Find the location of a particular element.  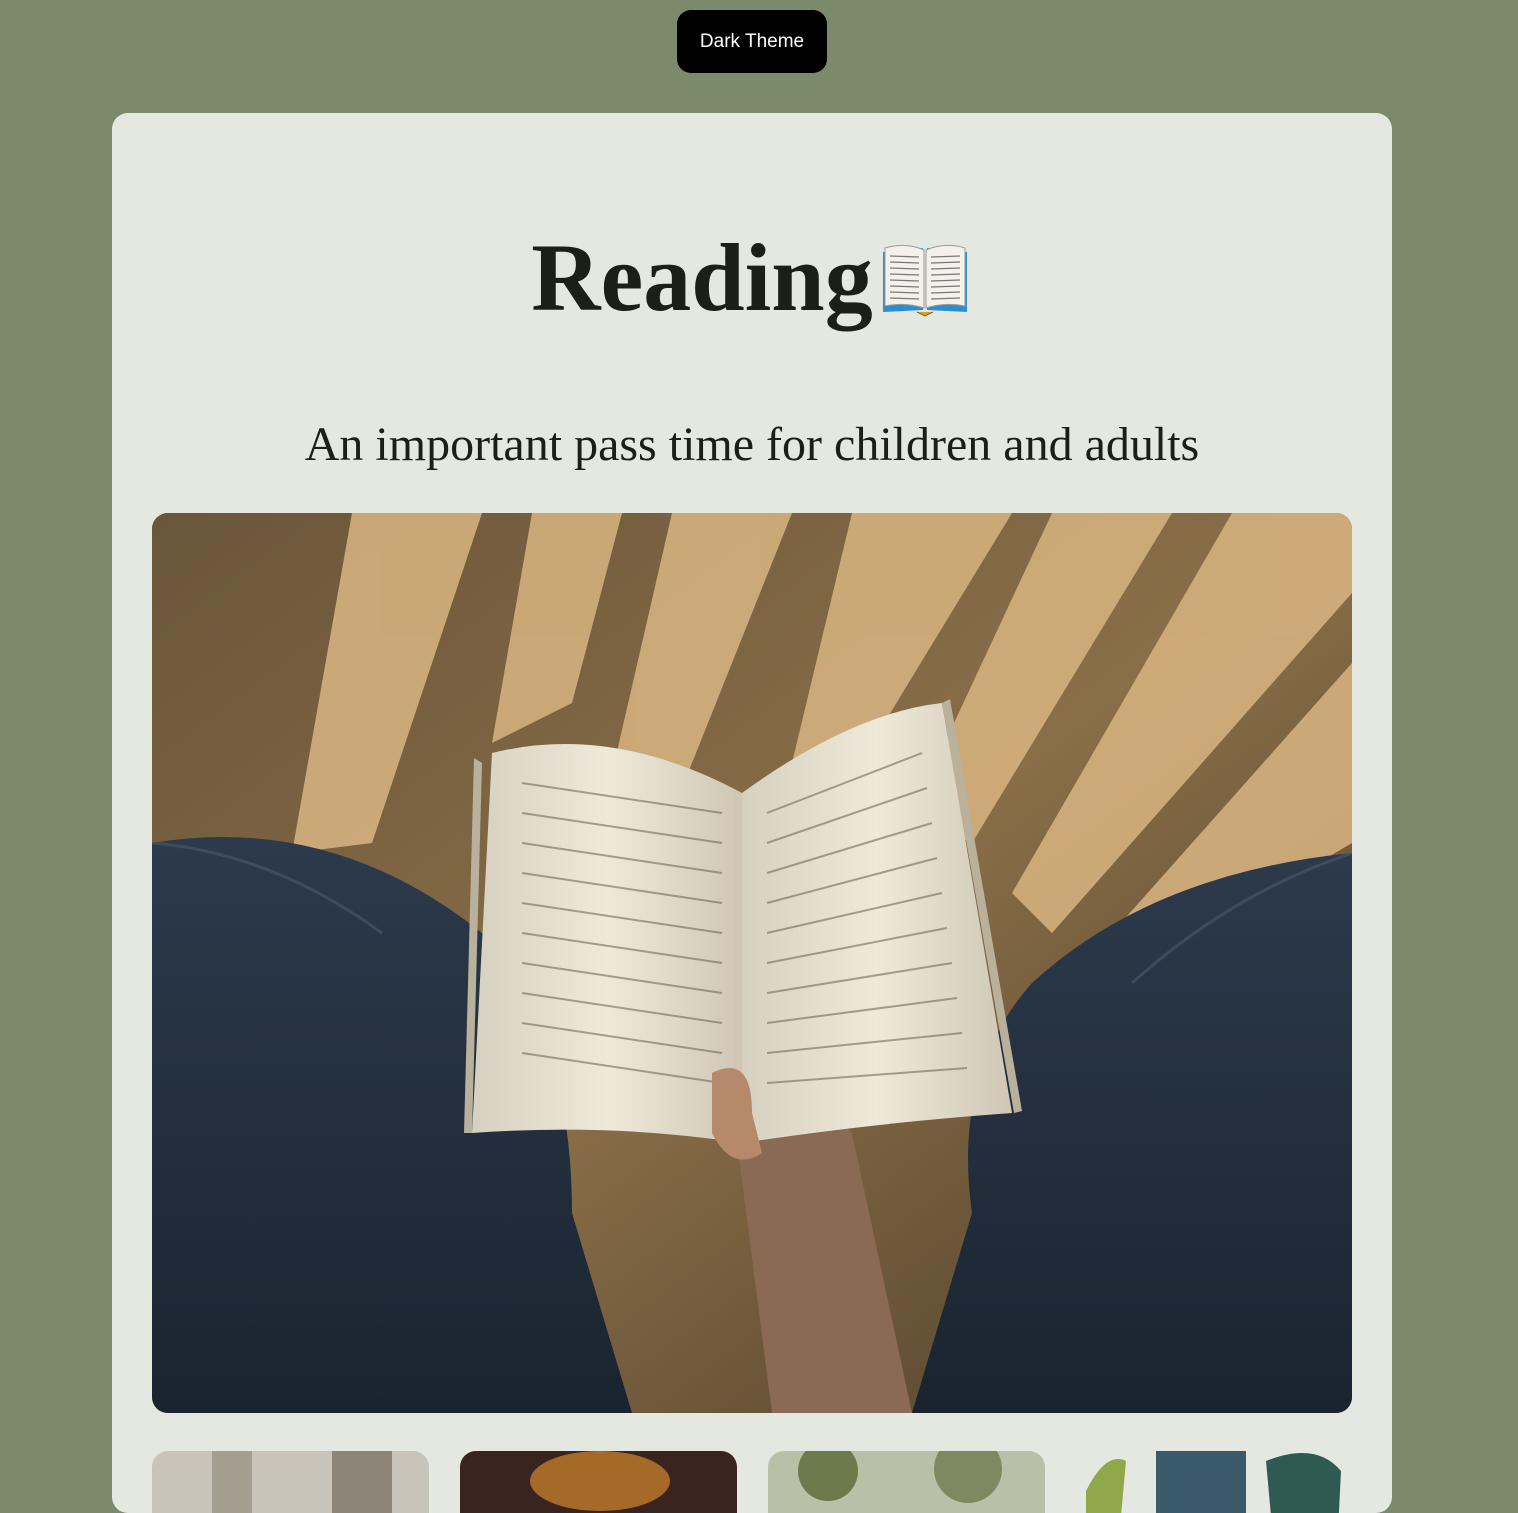

open-book-icon is located at coordinates (925, 280).